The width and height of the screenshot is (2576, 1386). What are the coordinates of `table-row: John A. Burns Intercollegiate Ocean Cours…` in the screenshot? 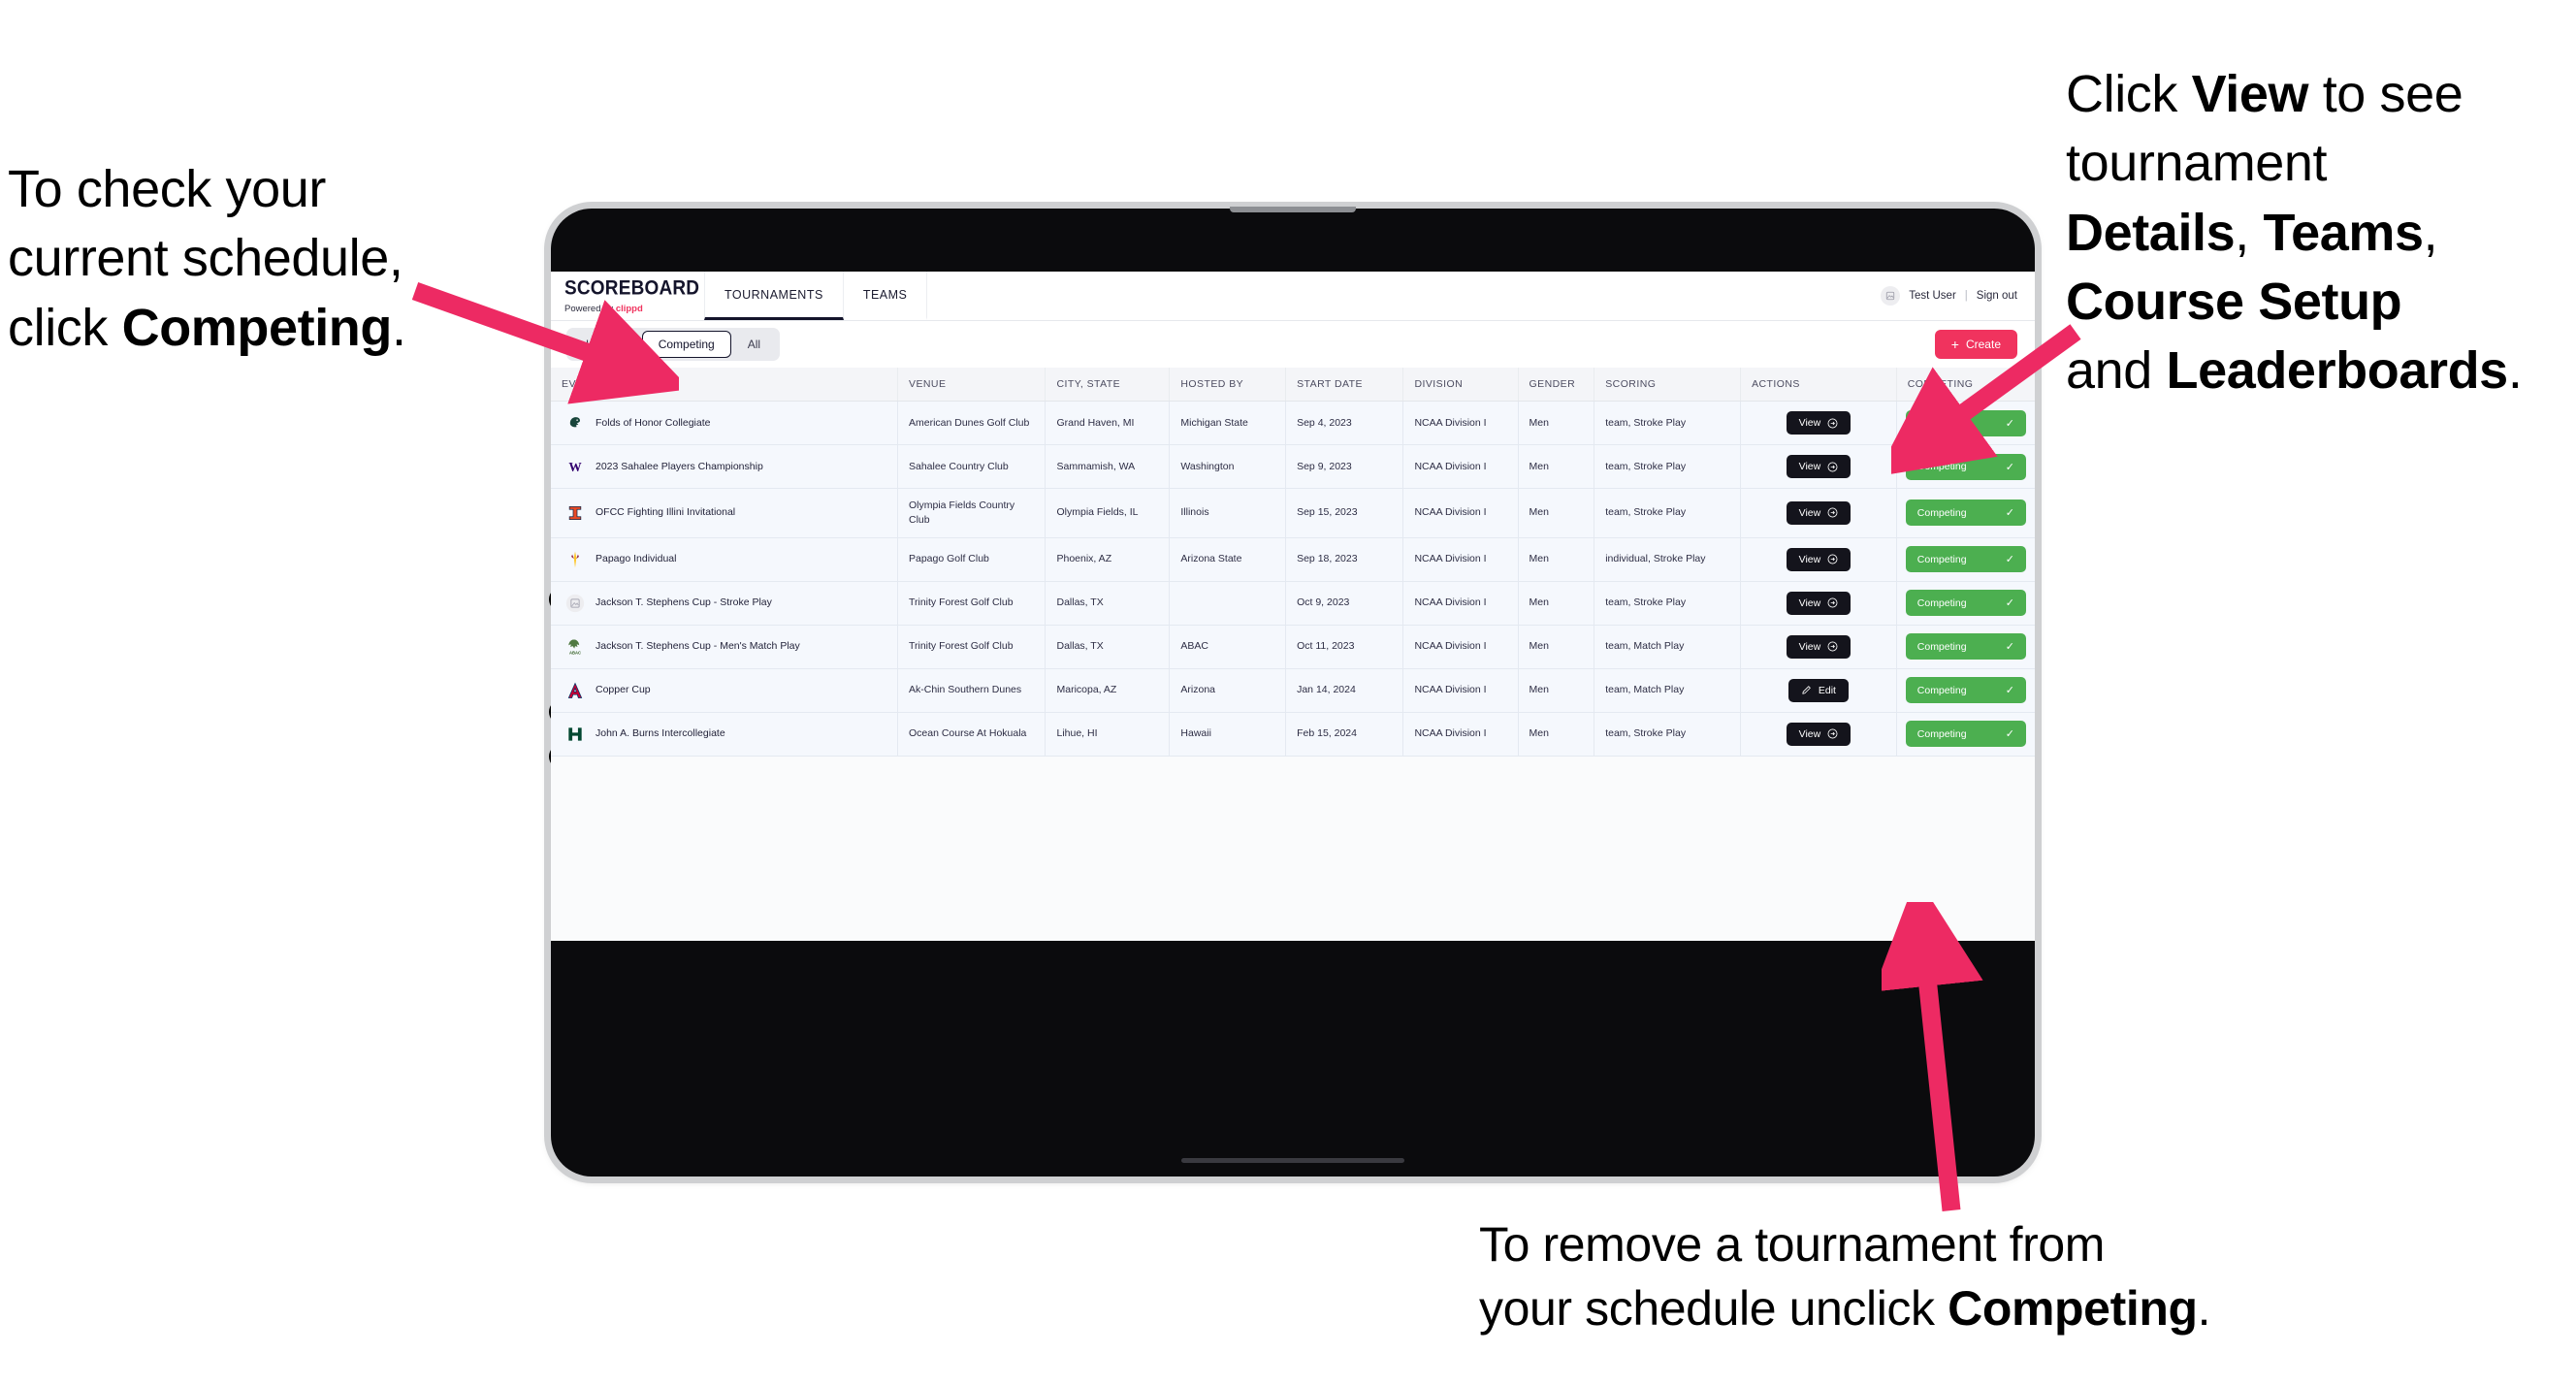 It's located at (1293, 734).